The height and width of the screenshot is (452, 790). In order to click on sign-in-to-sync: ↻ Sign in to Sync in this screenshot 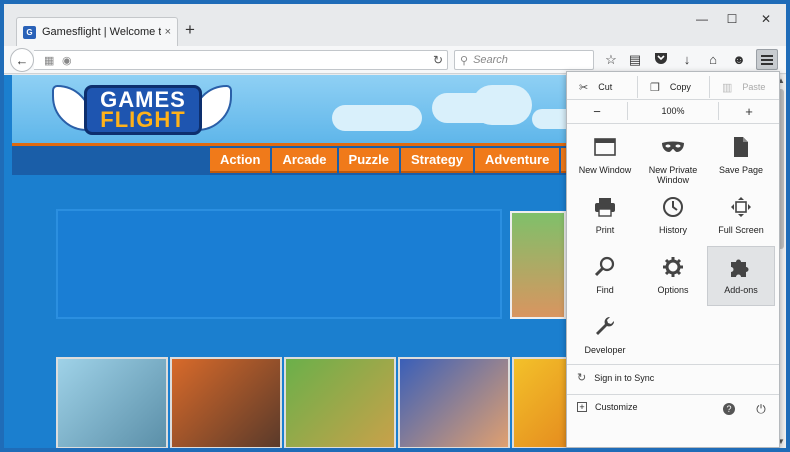, I will do `click(615, 377)`.